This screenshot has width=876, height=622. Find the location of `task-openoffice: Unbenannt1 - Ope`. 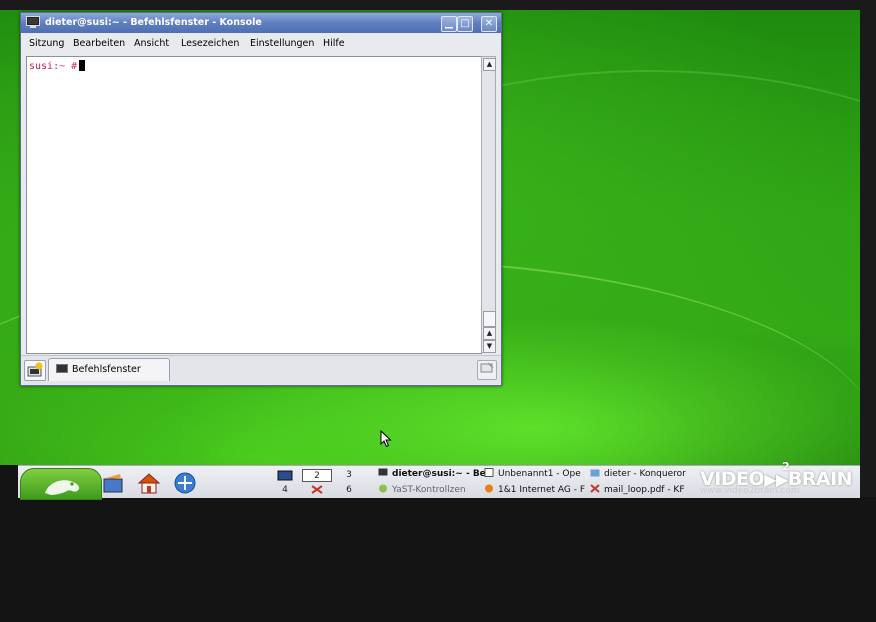

task-openoffice: Unbenannt1 - Ope is located at coordinates (536, 475).